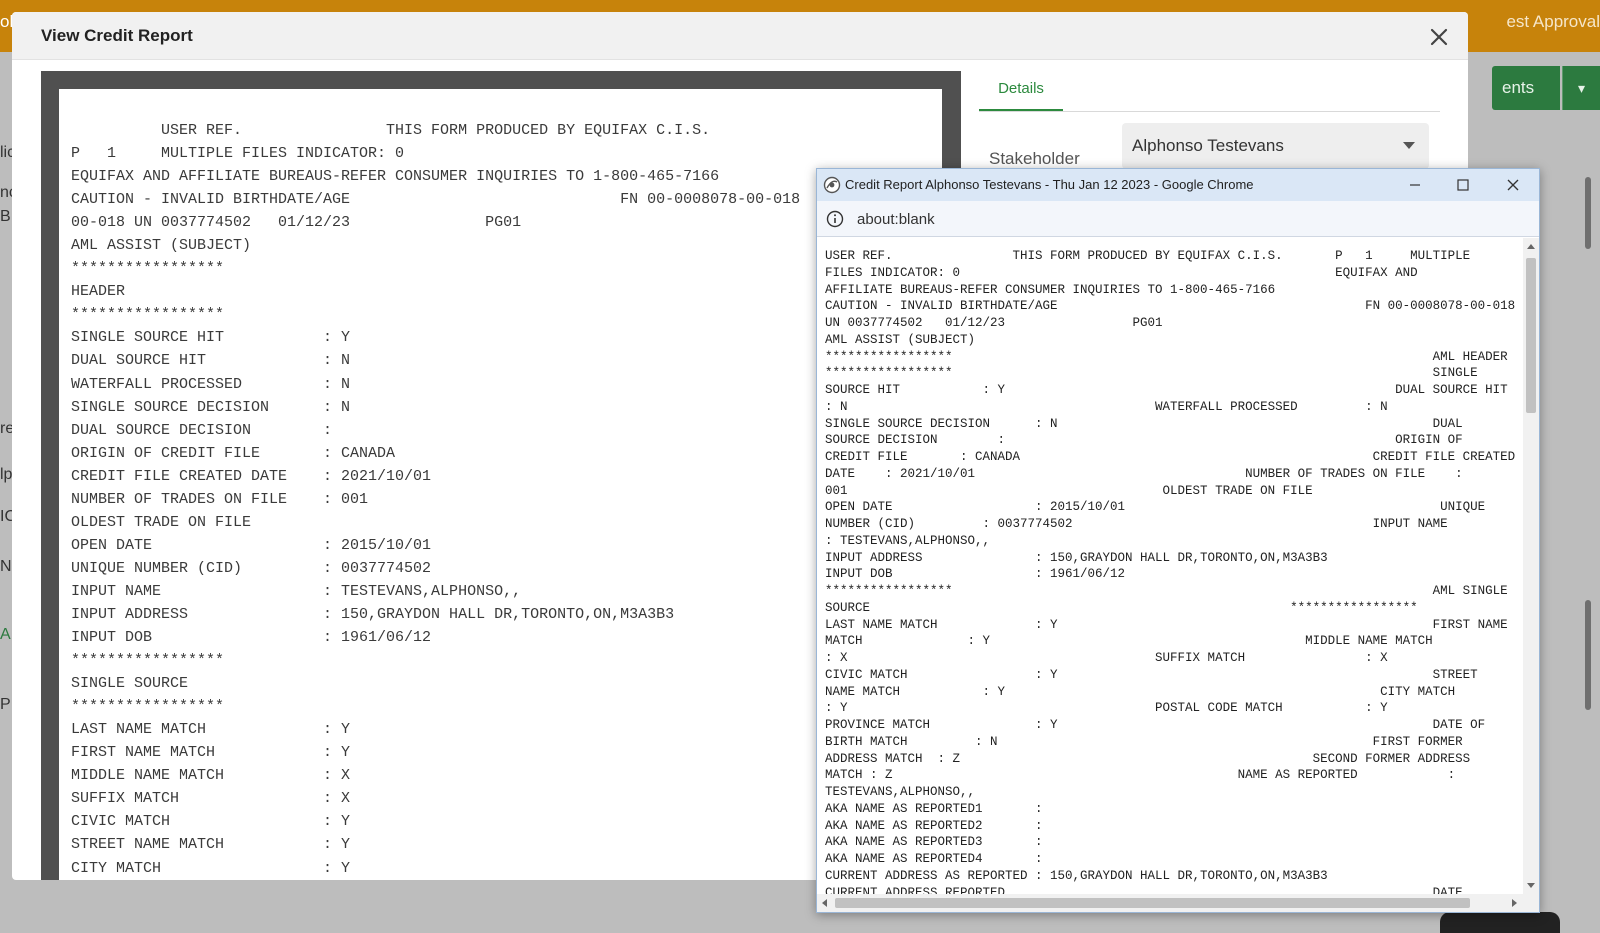  What do you see at coordinates (934, 842) in the screenshot?
I see `popup-report-line: AKA NAME AS REPORTED3 :` at bounding box center [934, 842].